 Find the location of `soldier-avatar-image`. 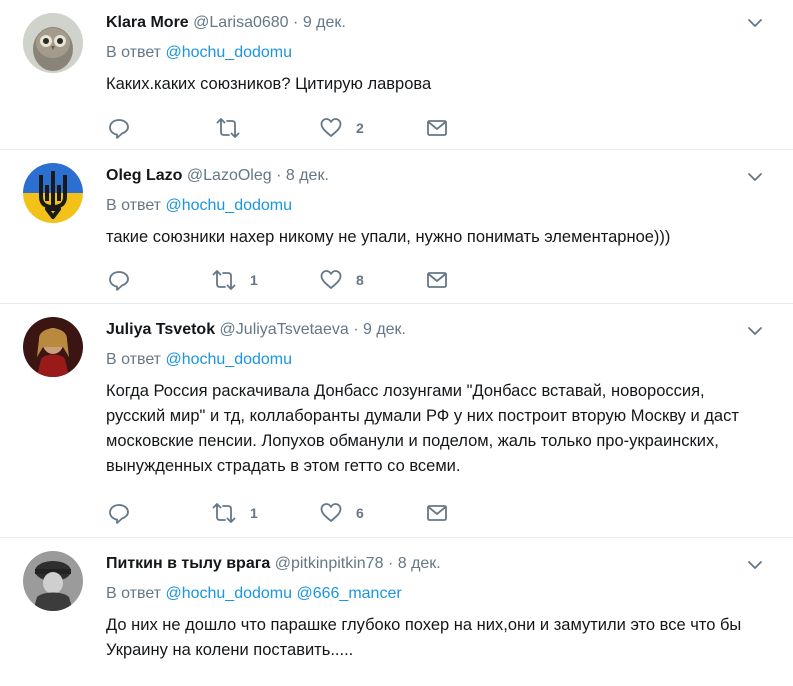

soldier-avatar-image is located at coordinates (53, 581).